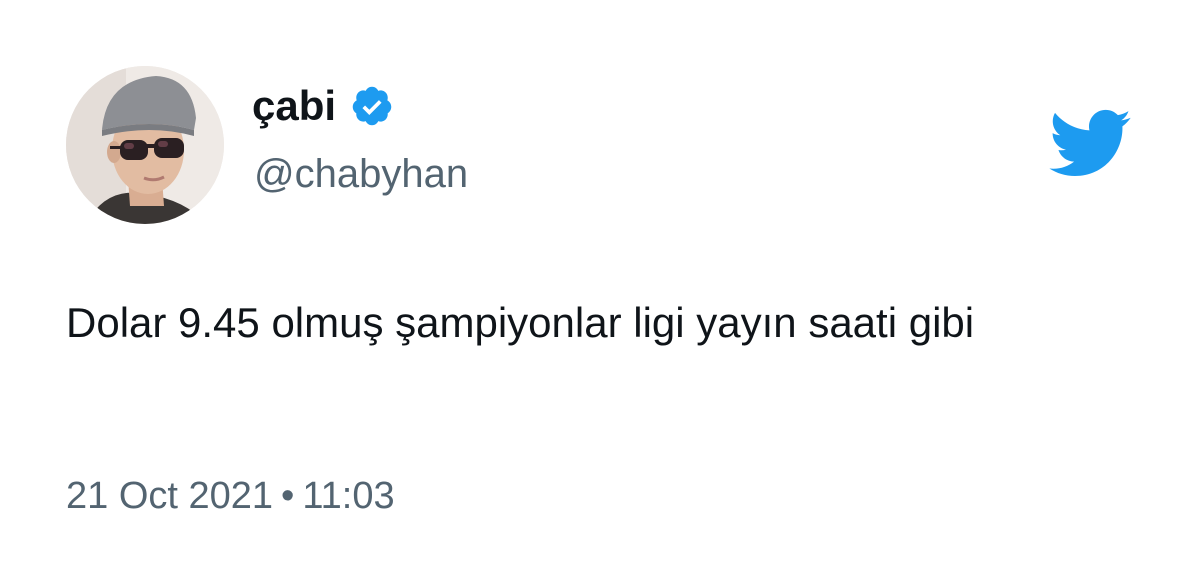  I want to click on author-avatar, so click(145, 145).